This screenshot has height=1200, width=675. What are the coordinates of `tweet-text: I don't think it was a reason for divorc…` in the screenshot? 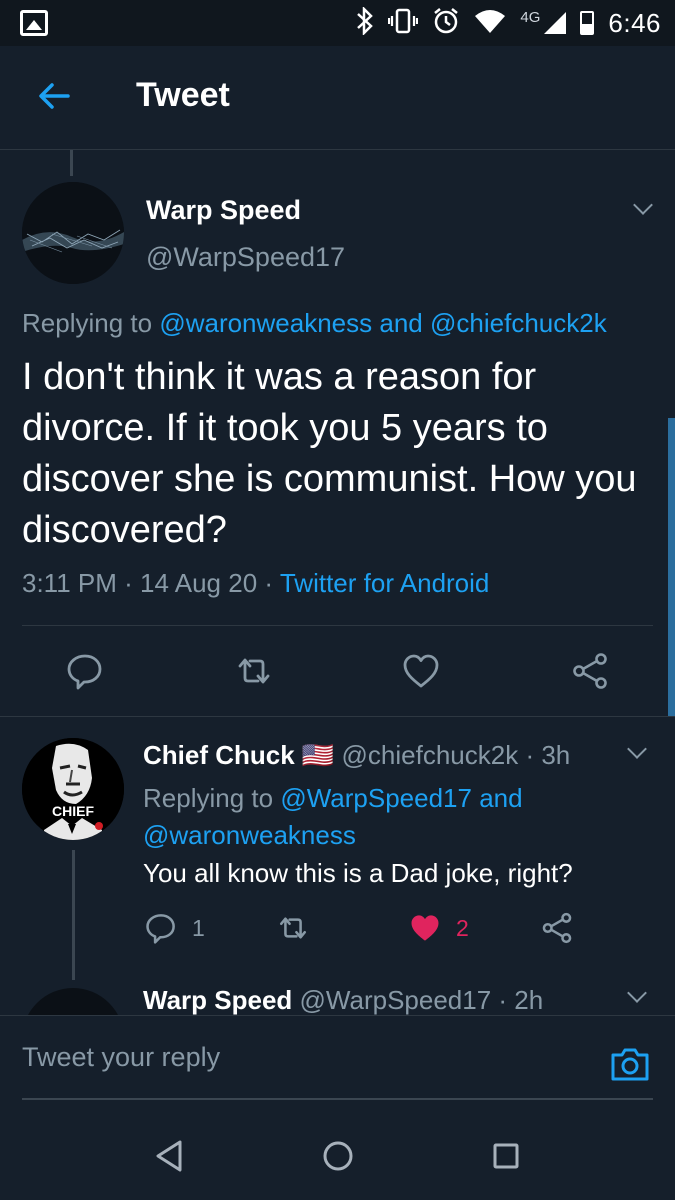 It's located at (329, 453).